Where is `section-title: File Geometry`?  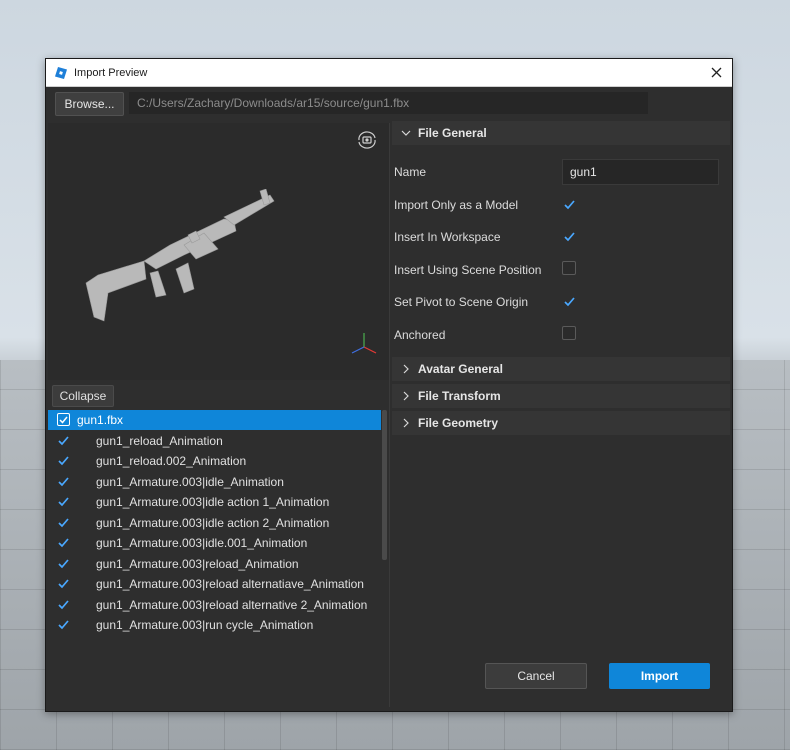
section-title: File Geometry is located at coordinates (458, 423).